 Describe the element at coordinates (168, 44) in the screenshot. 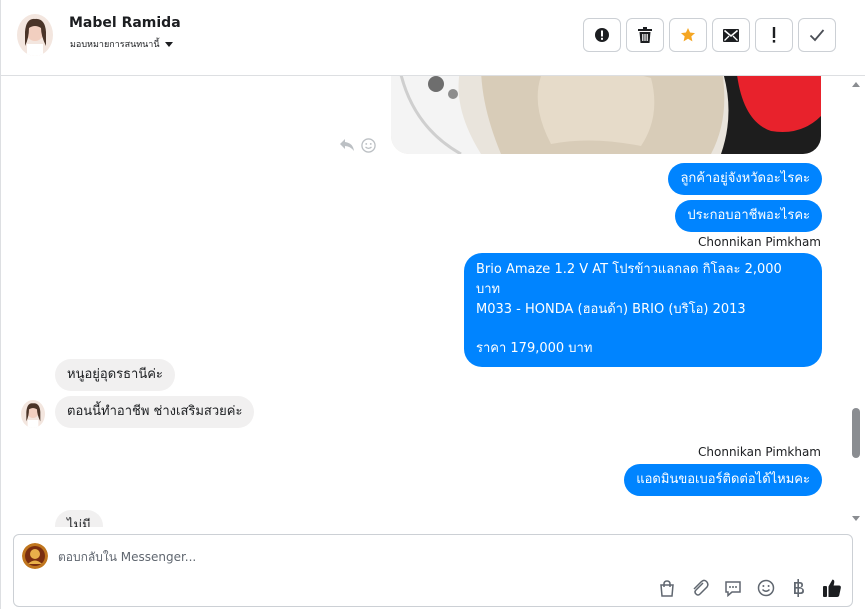

I see `caret-down-icon` at that location.